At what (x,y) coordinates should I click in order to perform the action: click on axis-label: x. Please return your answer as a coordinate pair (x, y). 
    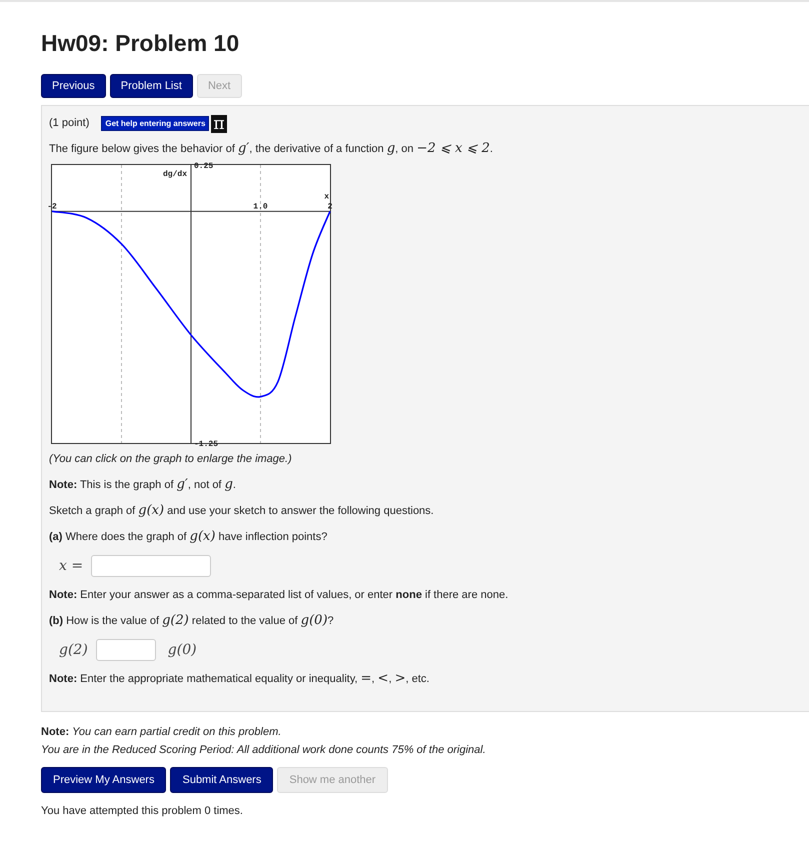
    Looking at the image, I should click on (326, 196).